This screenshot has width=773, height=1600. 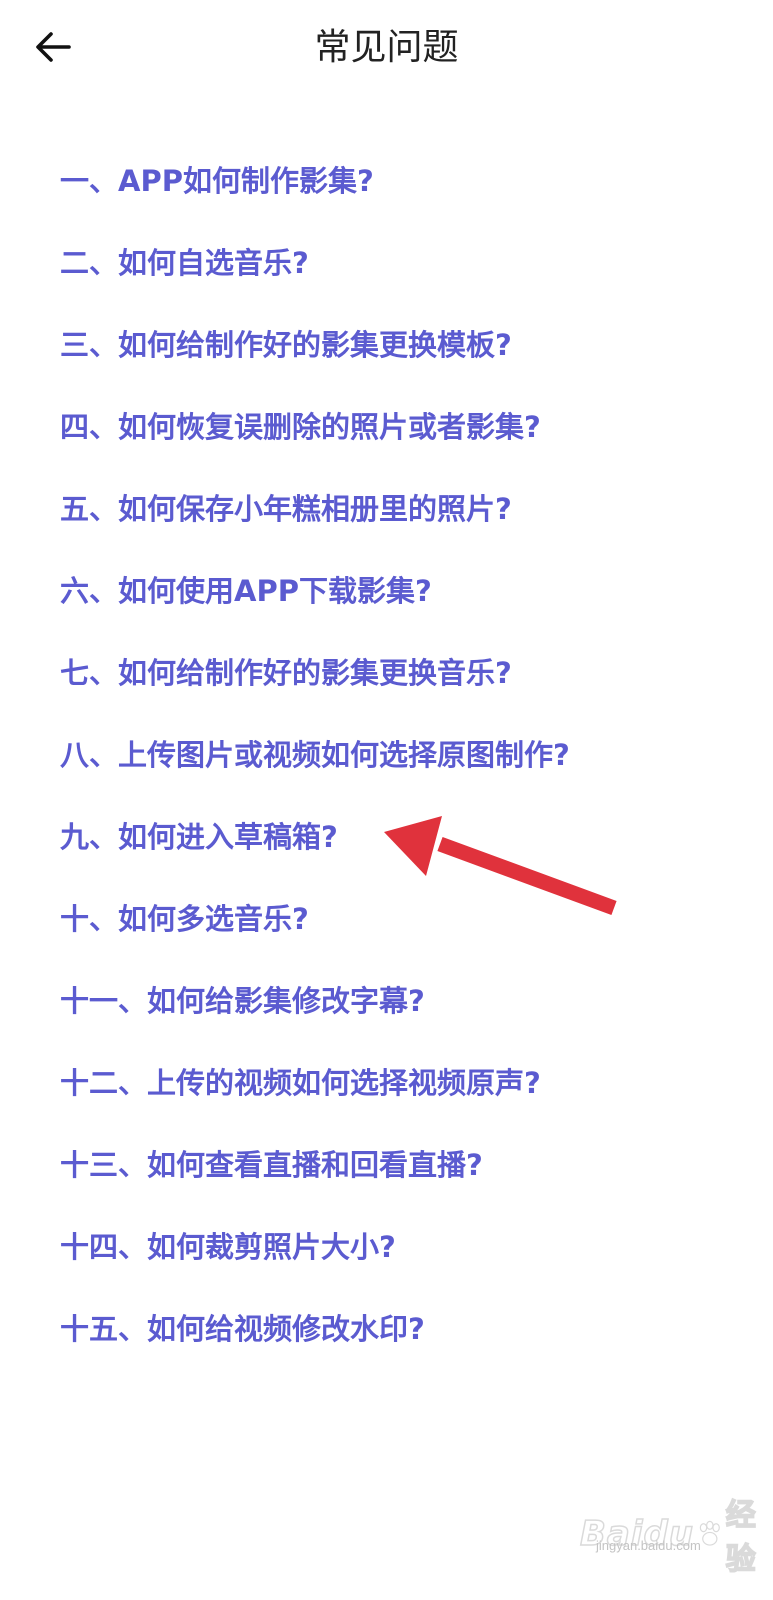 I want to click on red-pointer-arrow-icon, so click(x=500, y=866).